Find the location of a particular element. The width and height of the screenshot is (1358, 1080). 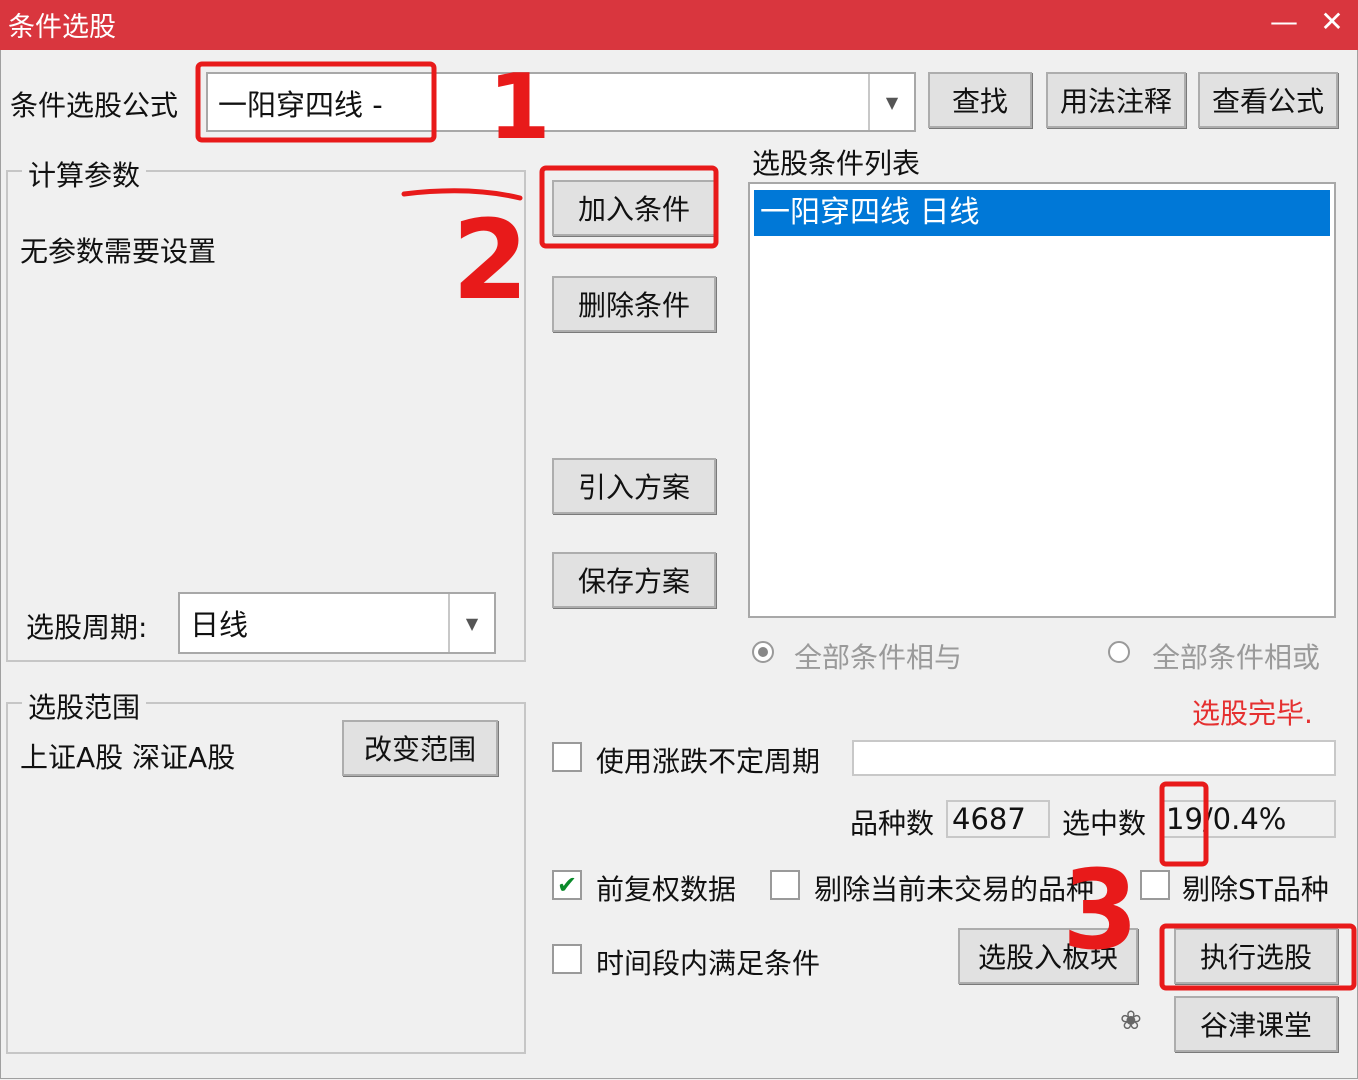

annotation-mark-3: 3 is located at coordinates (1100, 910).